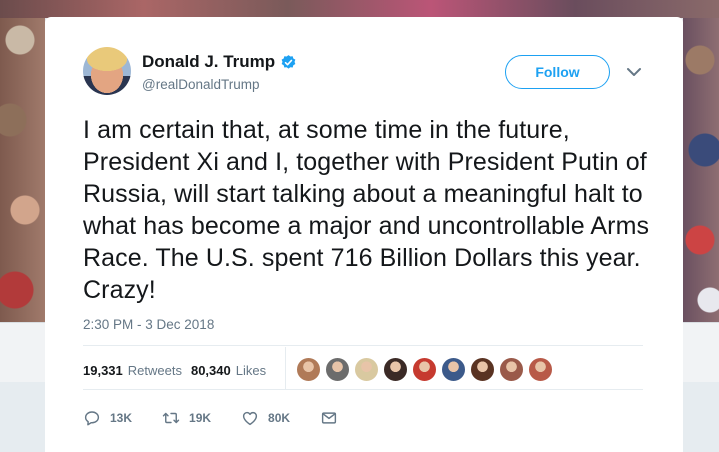  Describe the element at coordinates (634, 72) in the screenshot. I see `chevron-down-icon` at that location.